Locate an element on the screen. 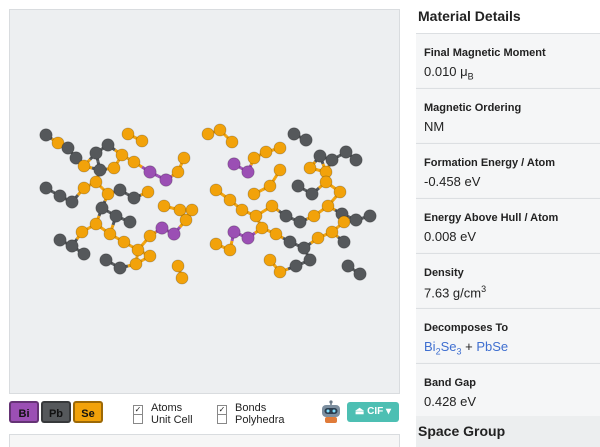  decomposes-to-label: Decomposes To is located at coordinates (466, 328).